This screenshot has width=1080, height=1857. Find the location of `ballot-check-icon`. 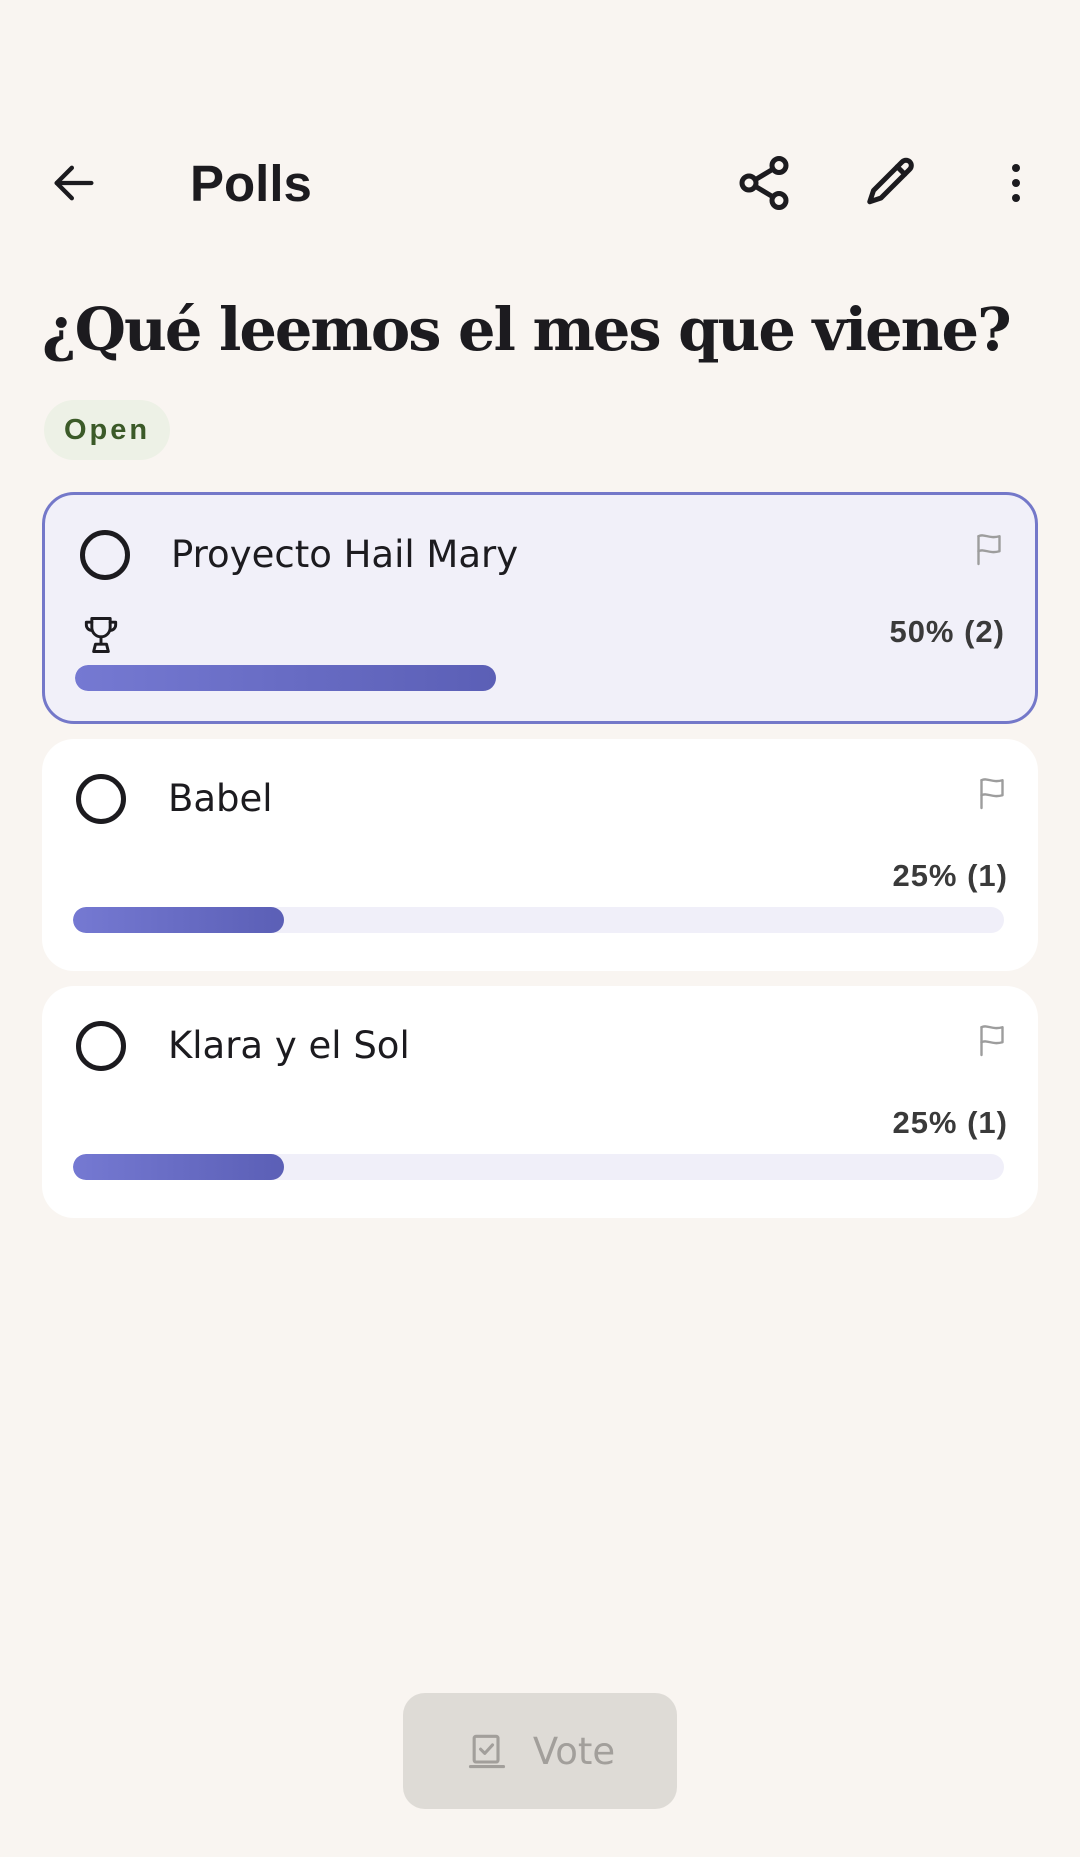

ballot-check-icon is located at coordinates (486, 1751).